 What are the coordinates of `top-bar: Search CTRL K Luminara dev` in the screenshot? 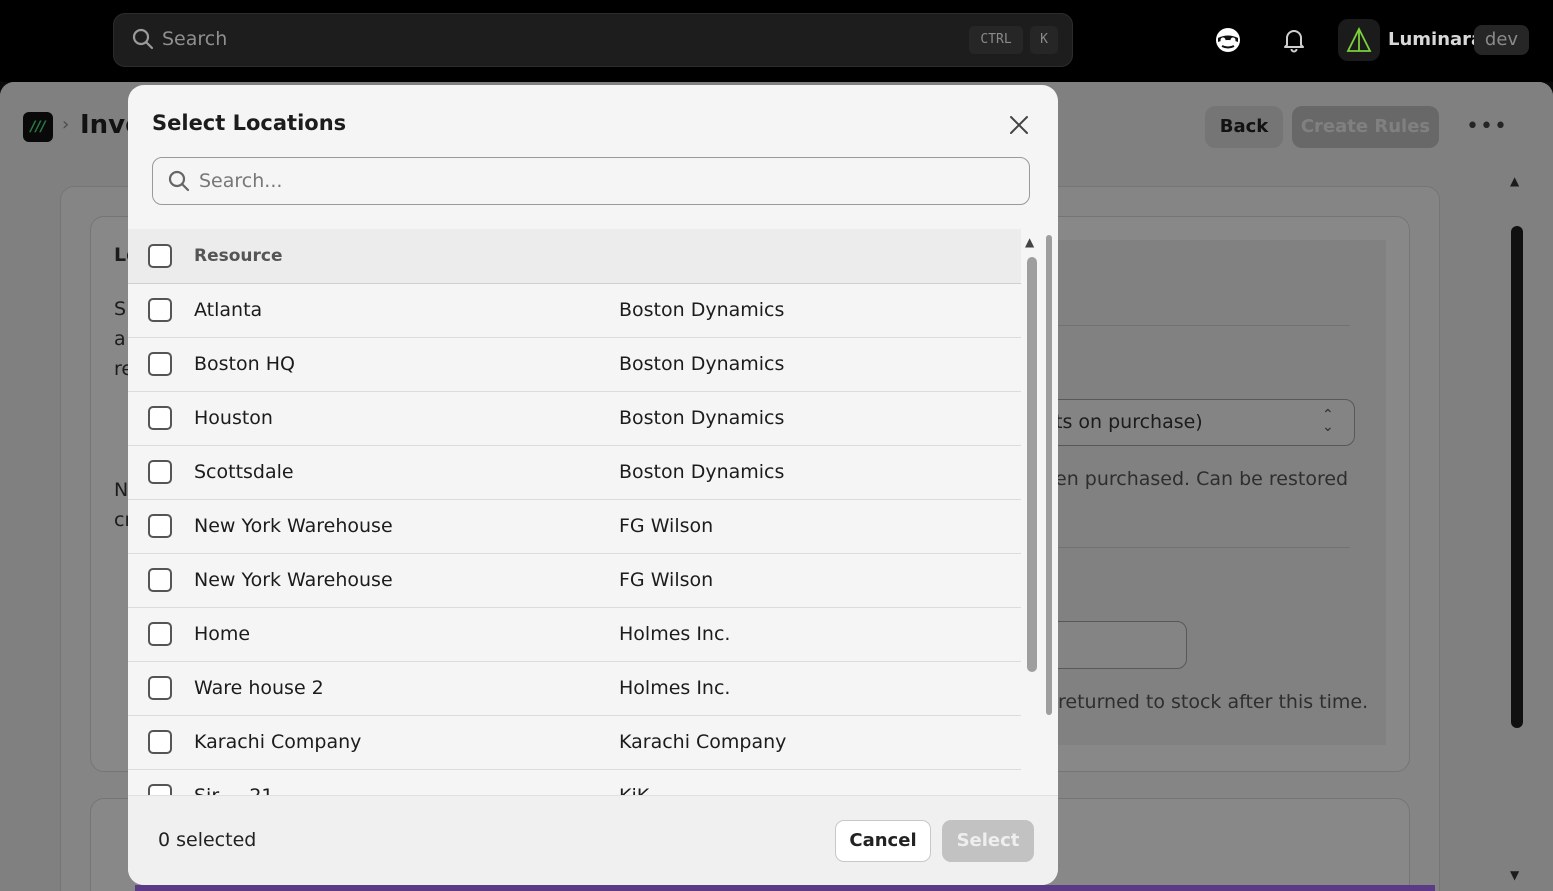 It's located at (776, 41).